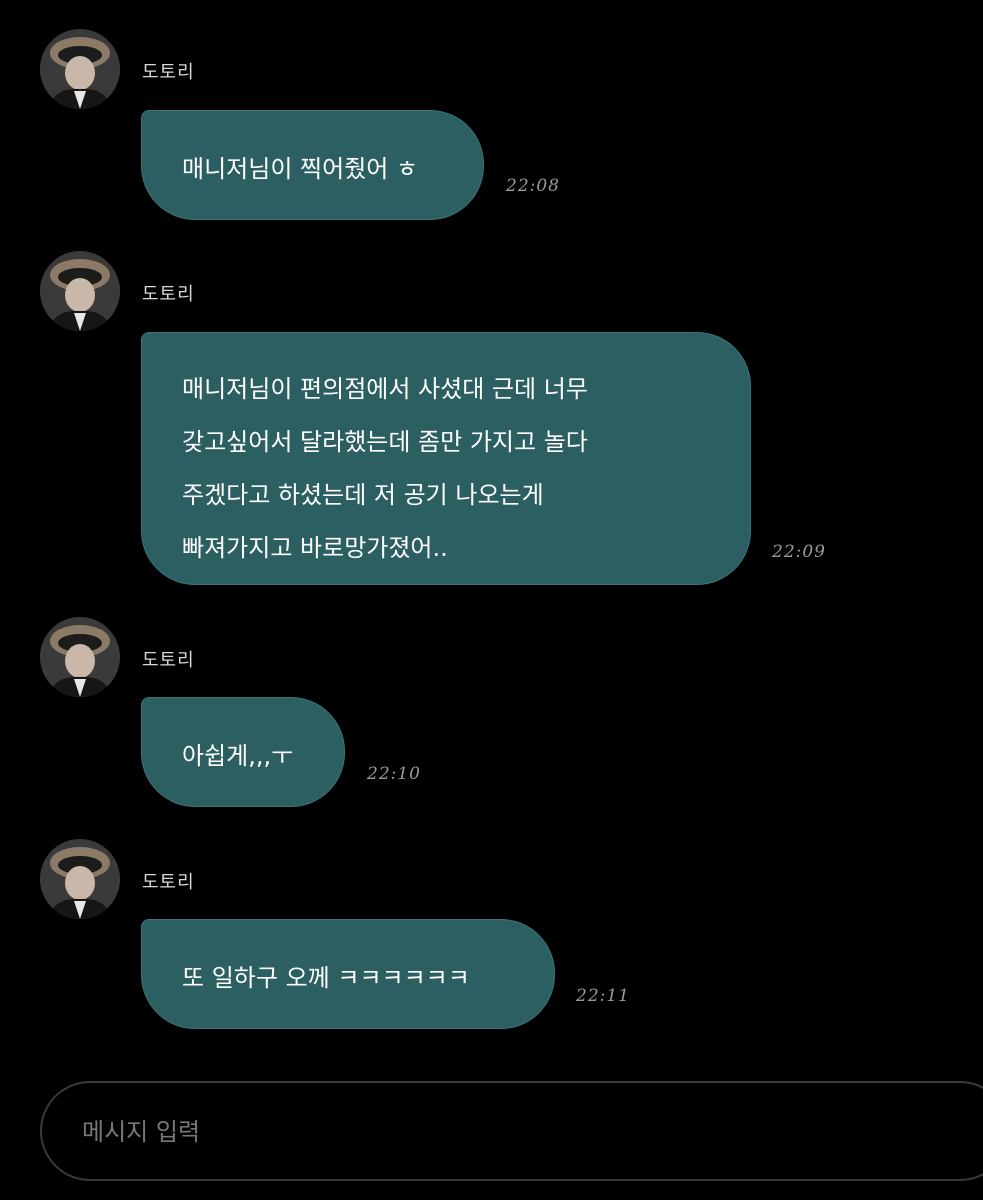 The width and height of the screenshot is (983, 1200). I want to click on message-bubble: 매니저님이 찍어줬어 ㅎ, so click(312, 165).